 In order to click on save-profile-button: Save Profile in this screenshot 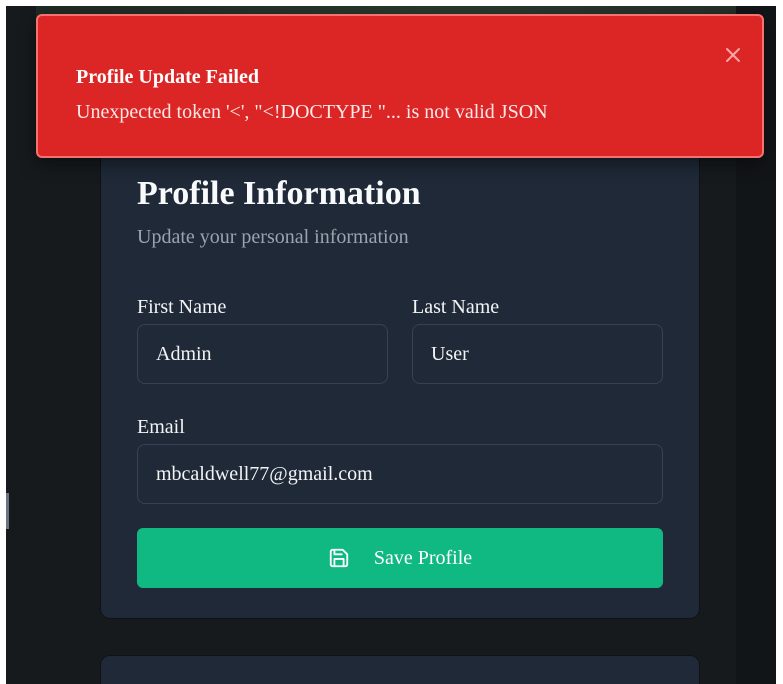, I will do `click(400, 558)`.